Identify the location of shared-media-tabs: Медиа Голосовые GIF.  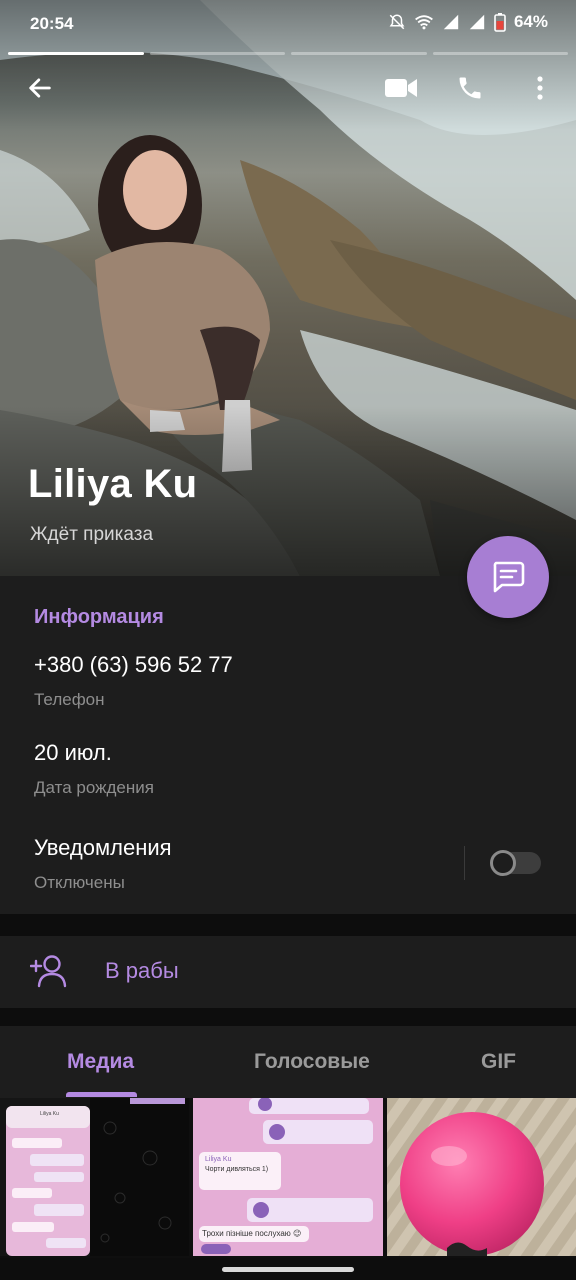
(288, 1062).